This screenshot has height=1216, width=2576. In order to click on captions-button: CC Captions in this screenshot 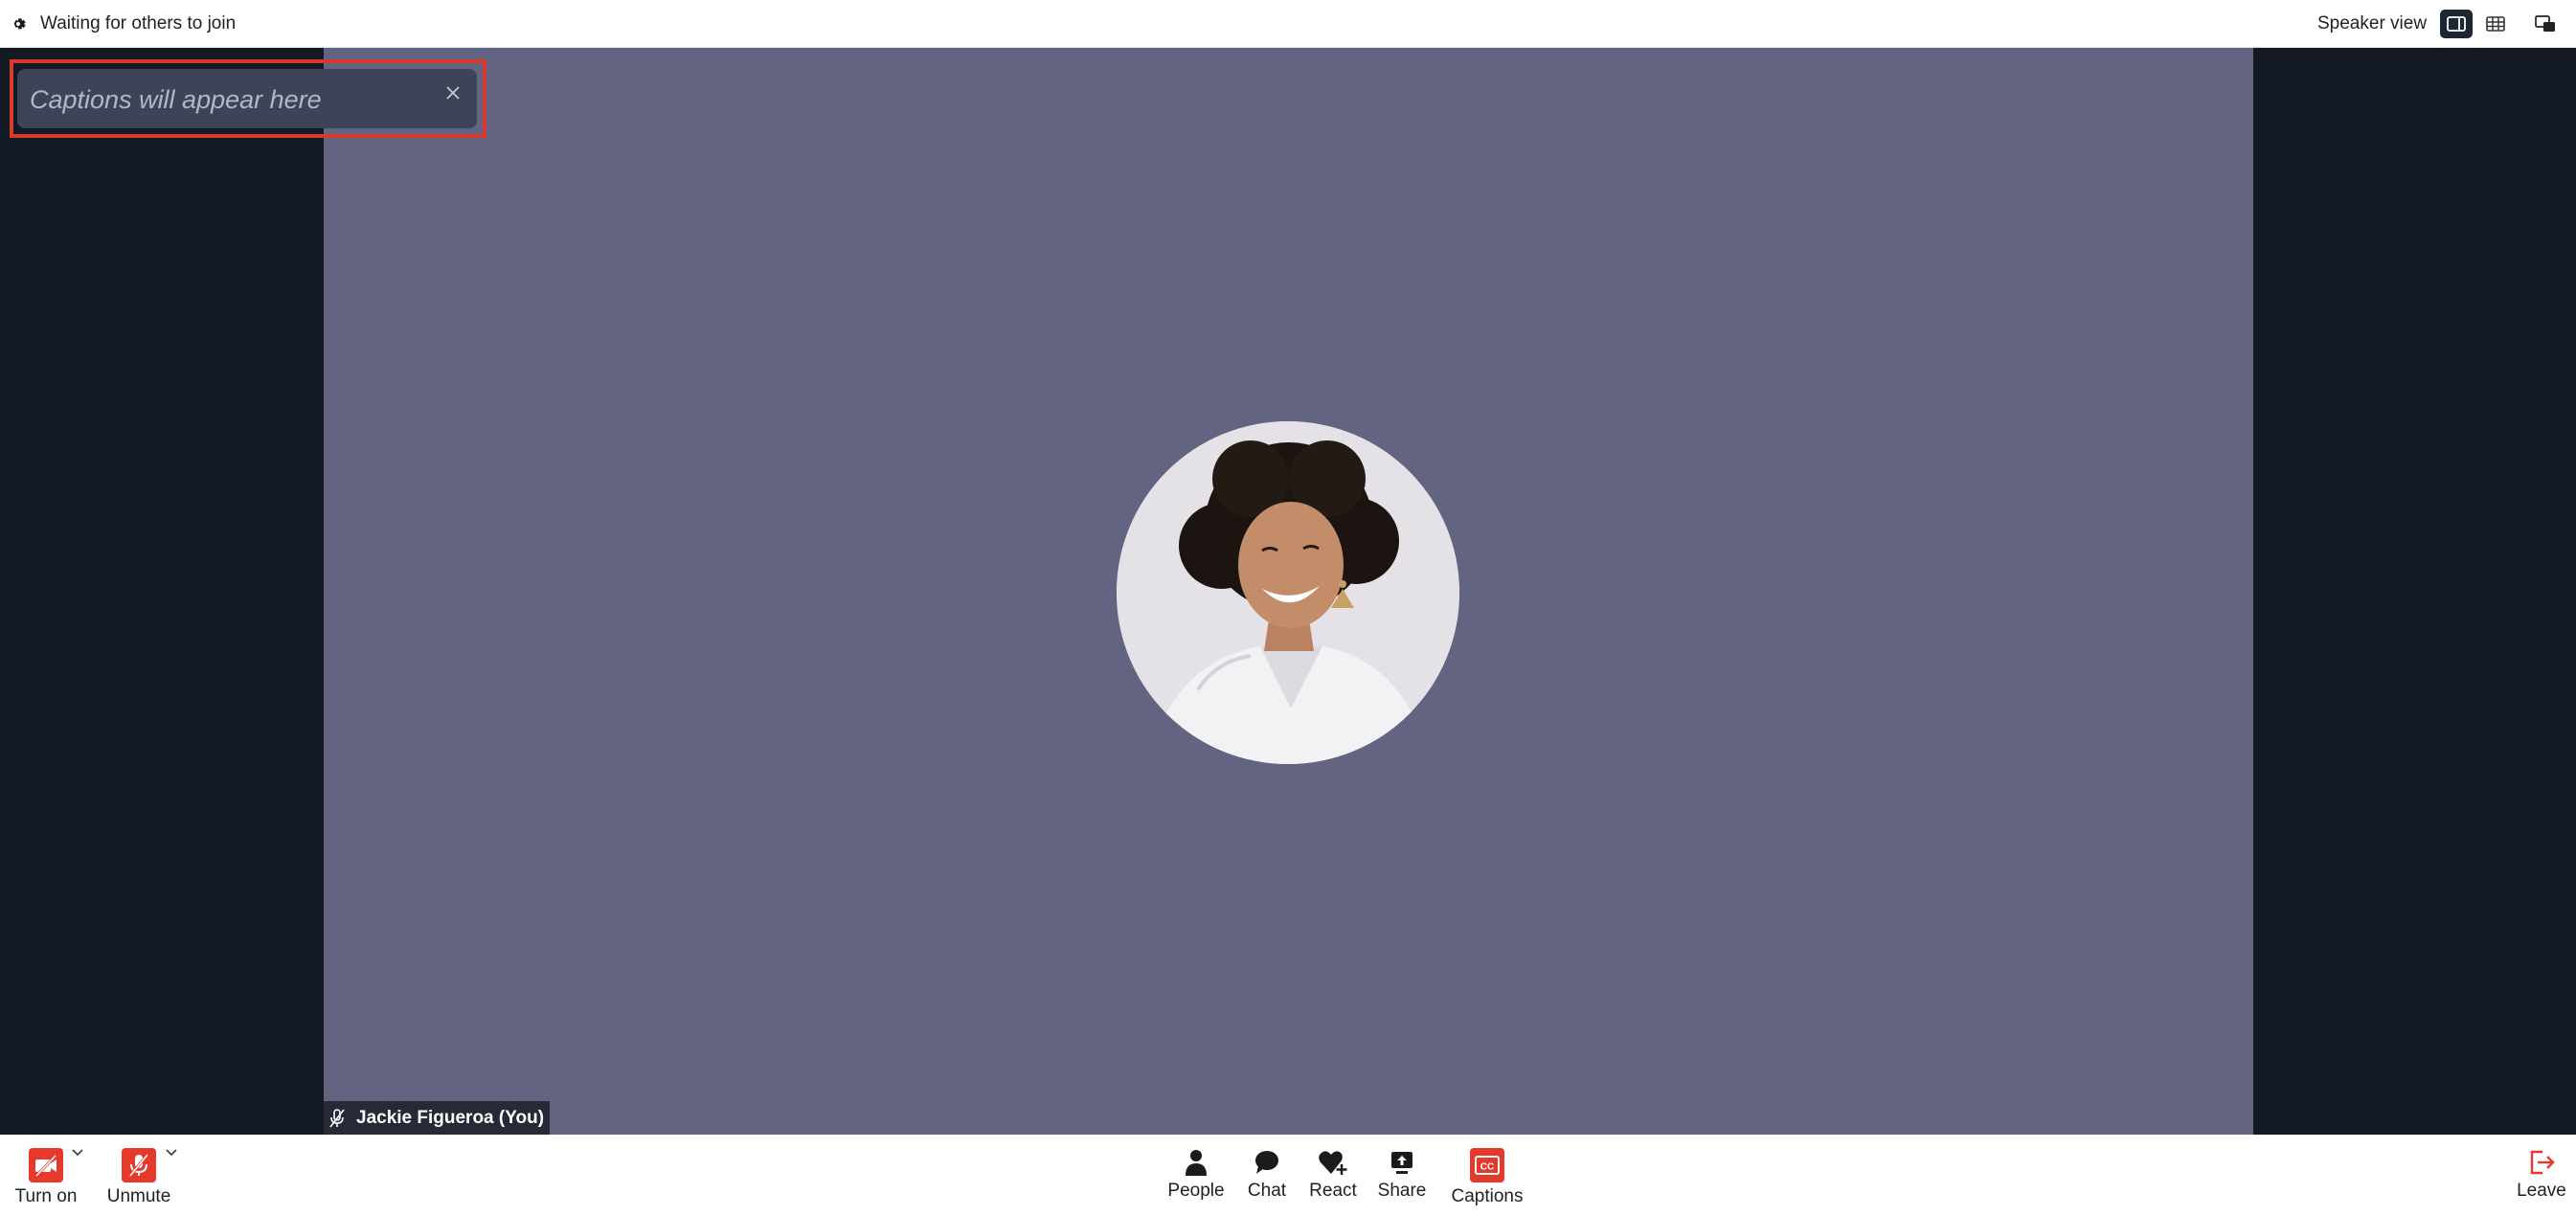, I will do `click(1487, 1177)`.